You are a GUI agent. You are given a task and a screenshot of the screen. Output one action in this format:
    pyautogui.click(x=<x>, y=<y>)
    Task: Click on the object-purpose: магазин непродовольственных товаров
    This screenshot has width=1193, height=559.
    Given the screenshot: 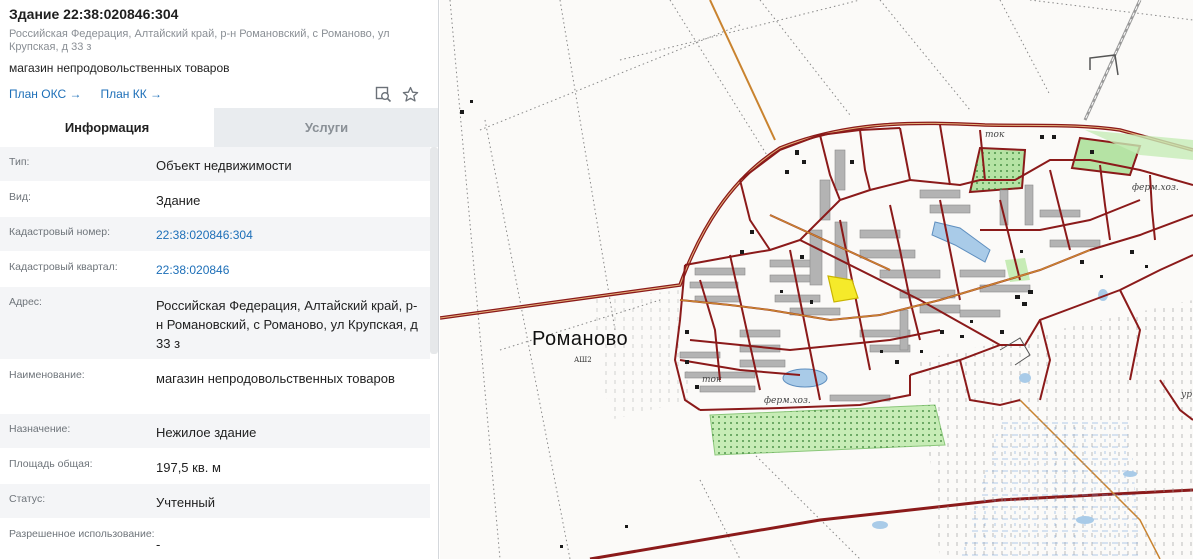 What is the action you would take?
    pyautogui.click(x=119, y=68)
    